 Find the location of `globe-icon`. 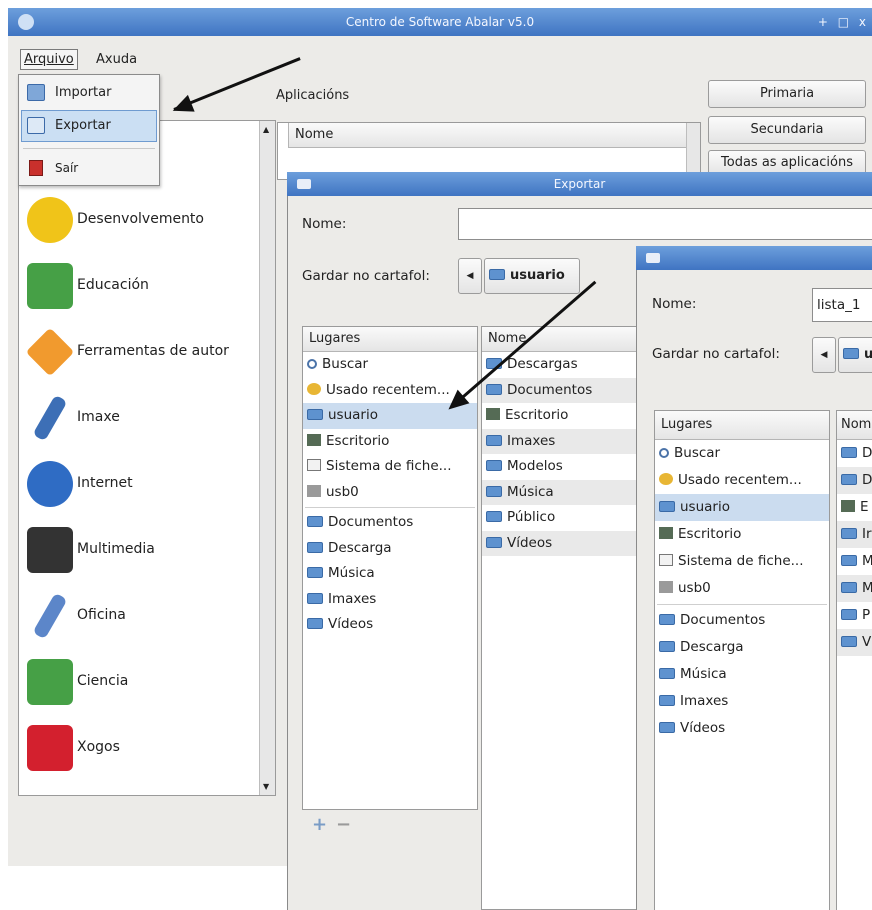

globe-icon is located at coordinates (50, 484).